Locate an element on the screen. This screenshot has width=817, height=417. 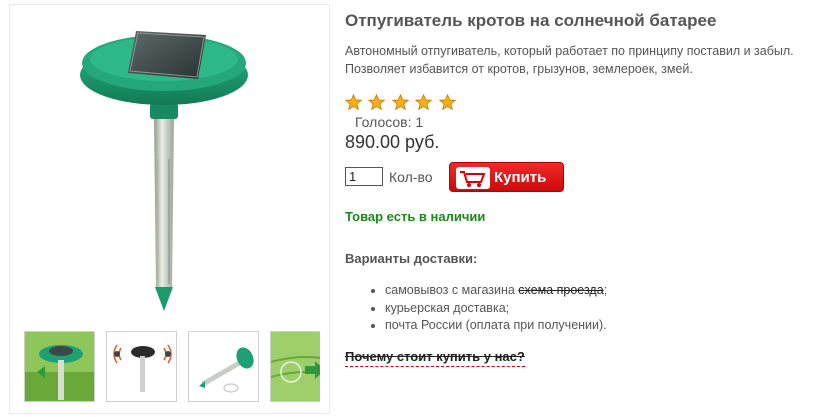
list-item: почта России (оплата при получении). is located at coordinates (496, 326).